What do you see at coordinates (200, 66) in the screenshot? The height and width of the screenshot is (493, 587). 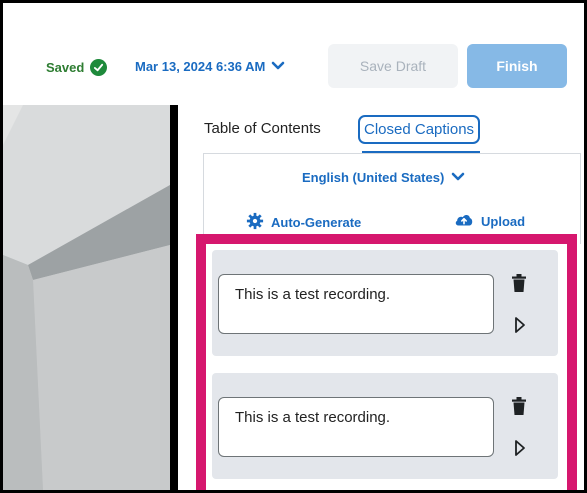 I see `date-label: Mar 13, 2024 6:36 AM` at bounding box center [200, 66].